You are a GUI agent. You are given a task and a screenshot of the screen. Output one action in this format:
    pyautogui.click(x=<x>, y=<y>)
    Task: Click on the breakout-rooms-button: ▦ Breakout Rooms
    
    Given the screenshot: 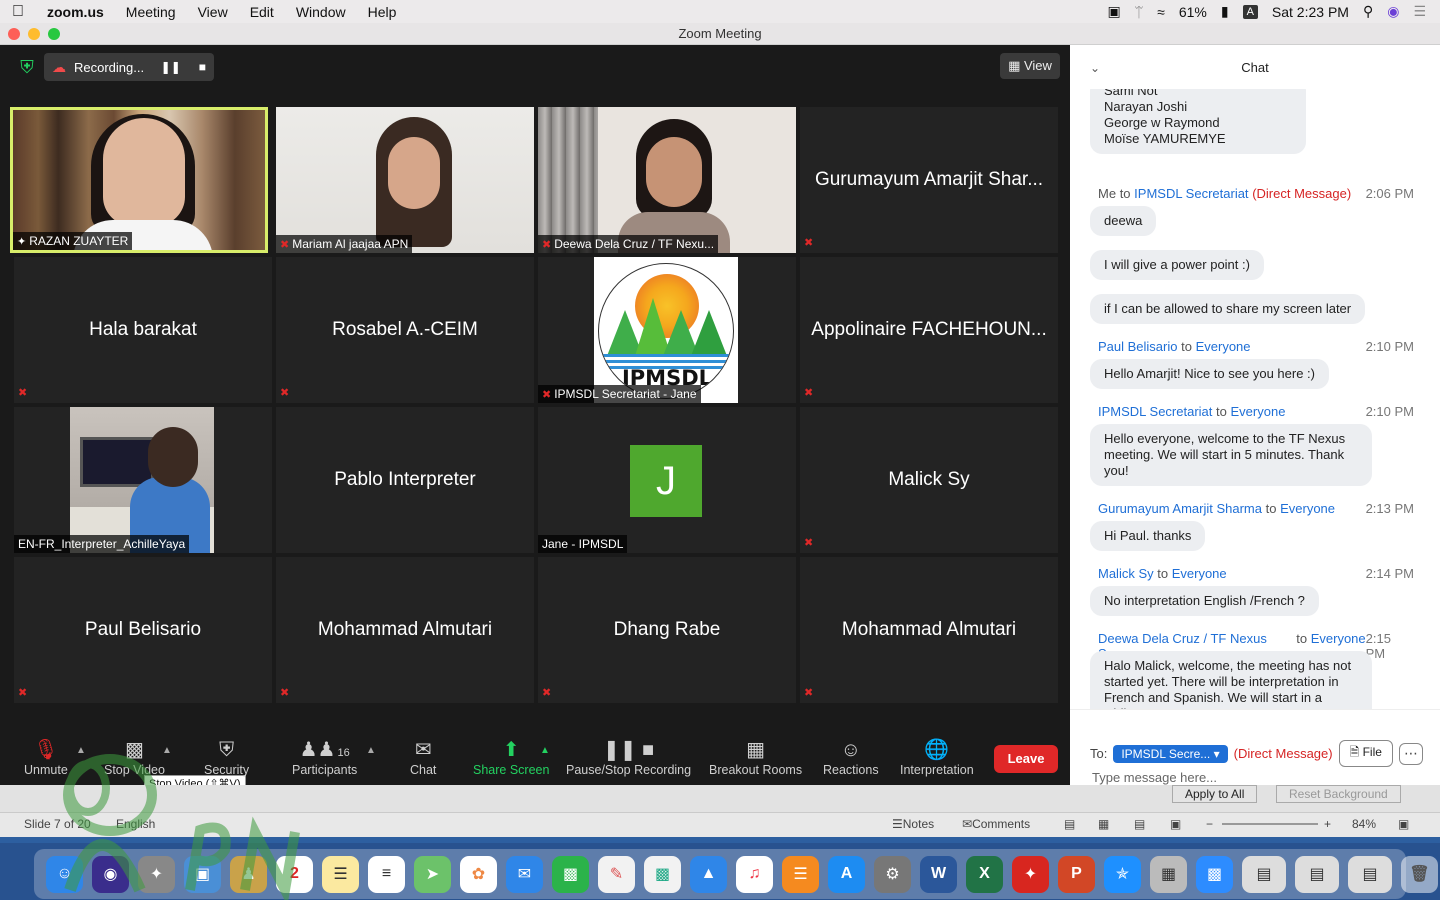 What is the action you would take?
    pyautogui.click(x=755, y=757)
    